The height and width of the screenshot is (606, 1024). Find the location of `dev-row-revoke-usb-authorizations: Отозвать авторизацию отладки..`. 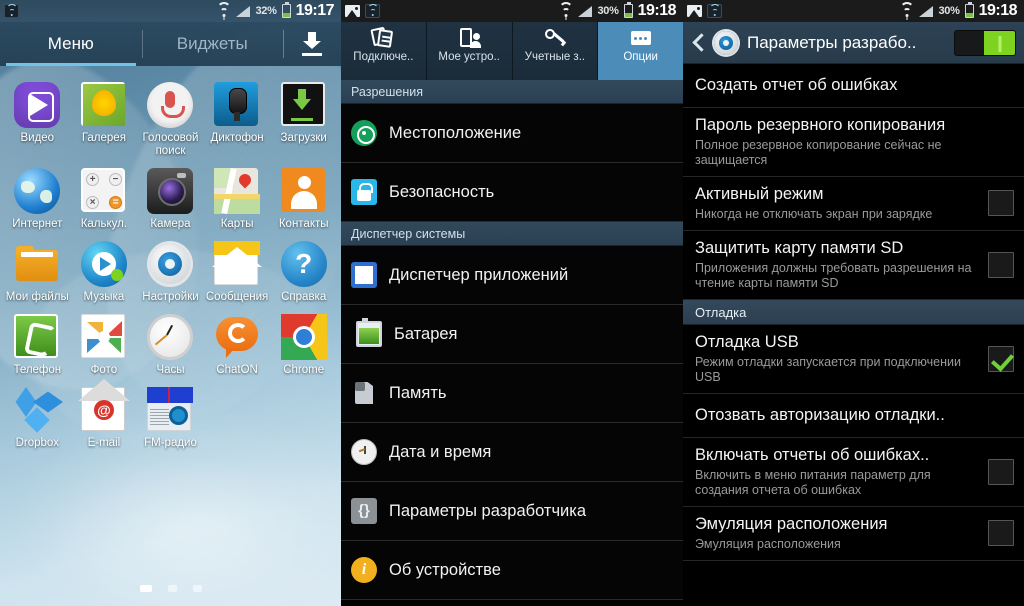

dev-row-revoke-usb-authorizations: Отозвать авторизацию отладки.. is located at coordinates (853, 416).